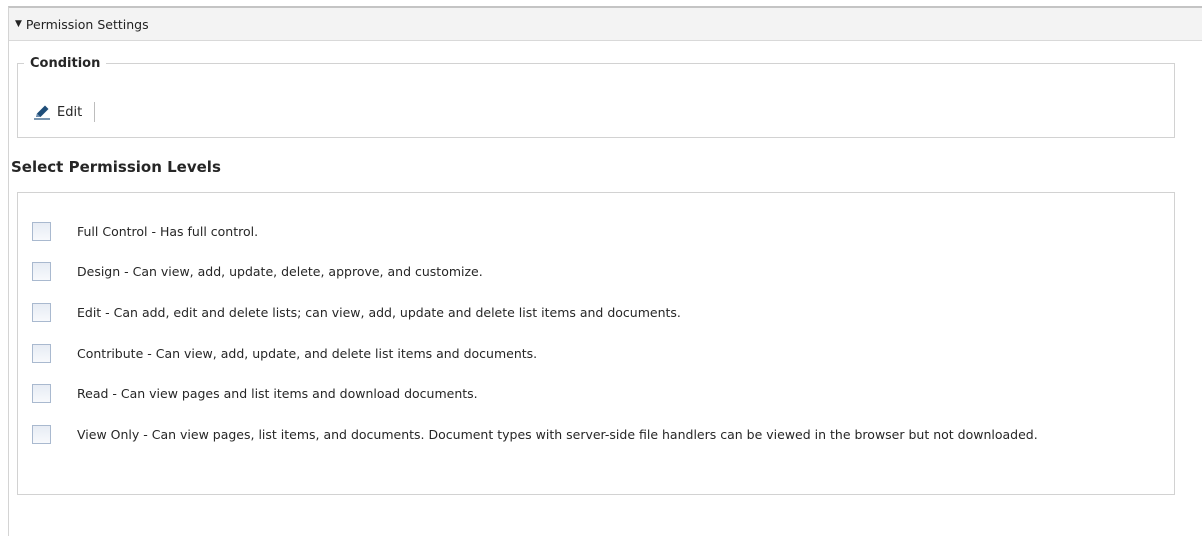 The image size is (1202, 536). Describe the element at coordinates (95, 112) in the screenshot. I see `toolbar-divider` at that location.